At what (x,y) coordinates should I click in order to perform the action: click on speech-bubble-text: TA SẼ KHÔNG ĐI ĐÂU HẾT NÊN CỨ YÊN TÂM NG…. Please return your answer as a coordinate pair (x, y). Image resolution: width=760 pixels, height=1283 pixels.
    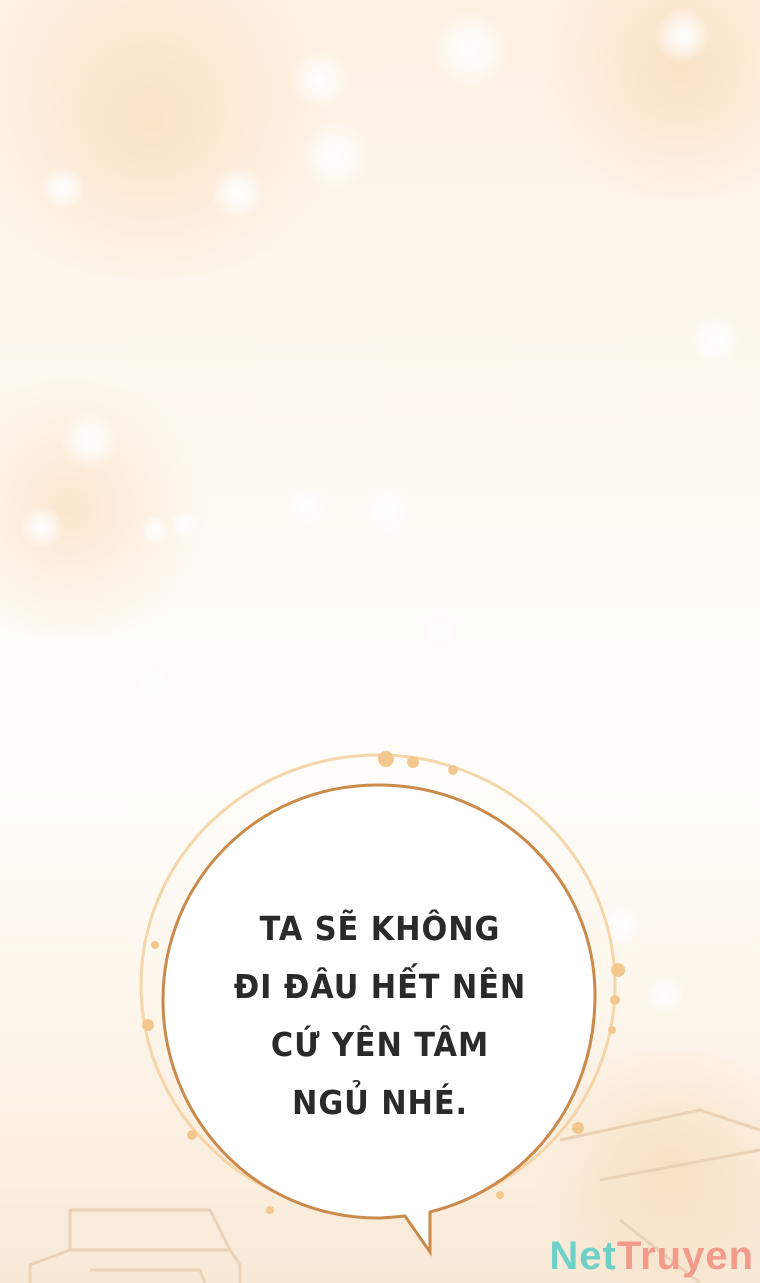
    Looking at the image, I should click on (380, 1016).